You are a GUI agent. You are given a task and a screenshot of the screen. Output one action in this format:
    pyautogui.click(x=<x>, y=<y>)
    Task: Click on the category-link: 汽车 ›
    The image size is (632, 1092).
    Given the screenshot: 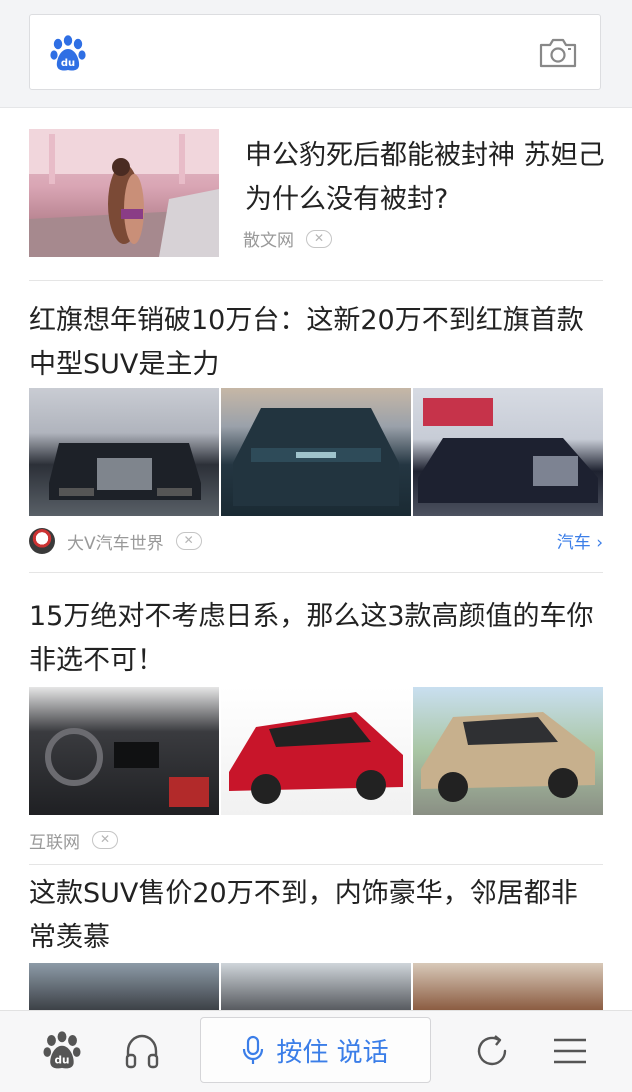 What is the action you would take?
    pyautogui.click(x=580, y=540)
    